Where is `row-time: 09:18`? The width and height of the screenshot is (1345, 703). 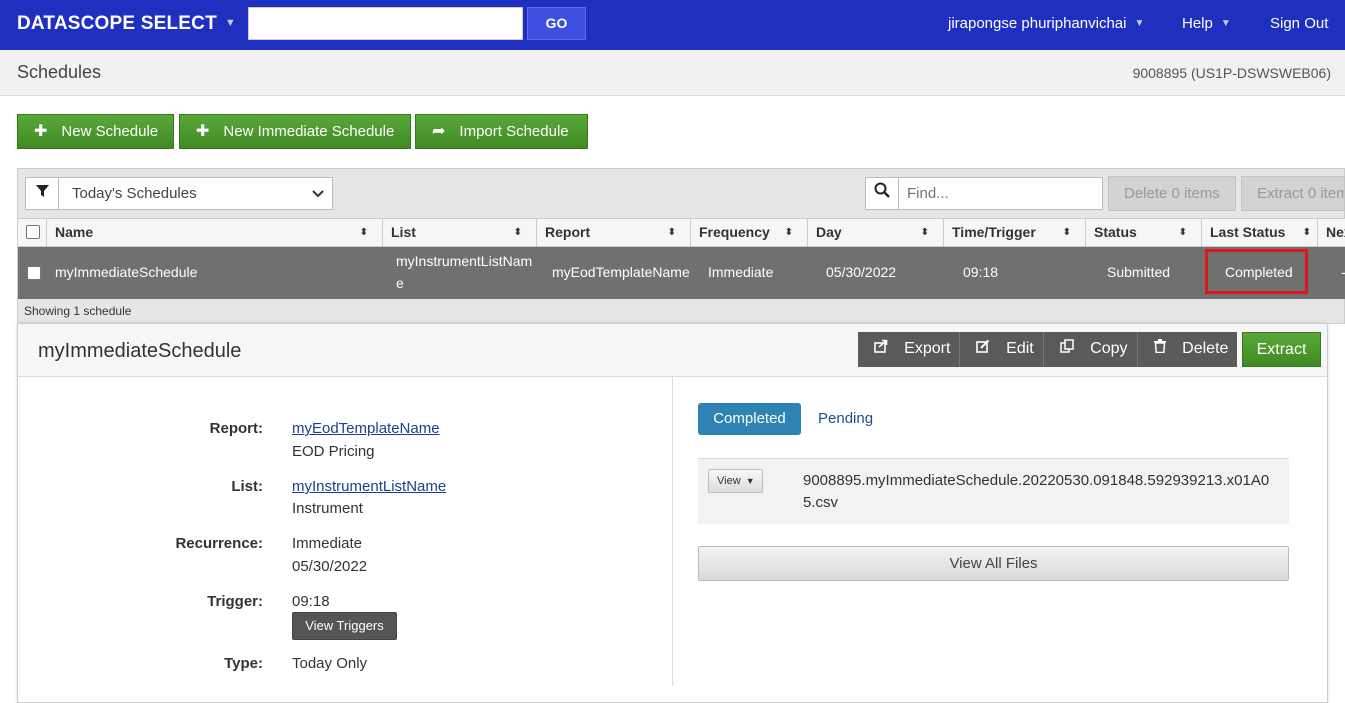
row-time: 09:18 is located at coordinates (981, 272).